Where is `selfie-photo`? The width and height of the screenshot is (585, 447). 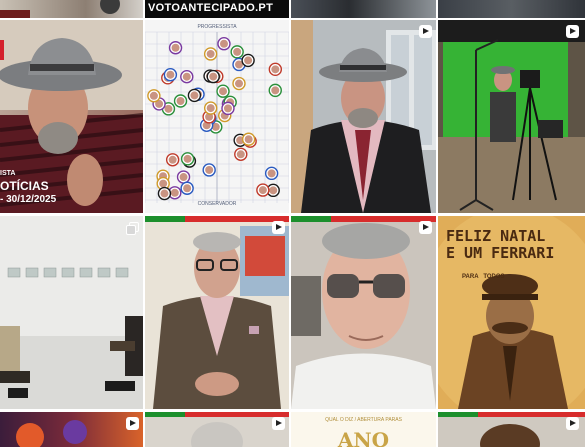 selfie-photo is located at coordinates (363, 312).